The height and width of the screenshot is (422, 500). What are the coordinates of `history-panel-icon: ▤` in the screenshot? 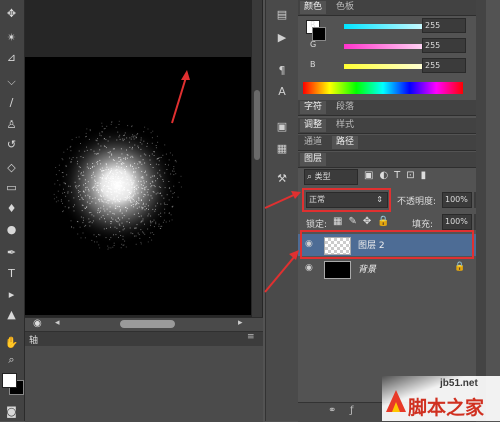 It's located at (282, 15).